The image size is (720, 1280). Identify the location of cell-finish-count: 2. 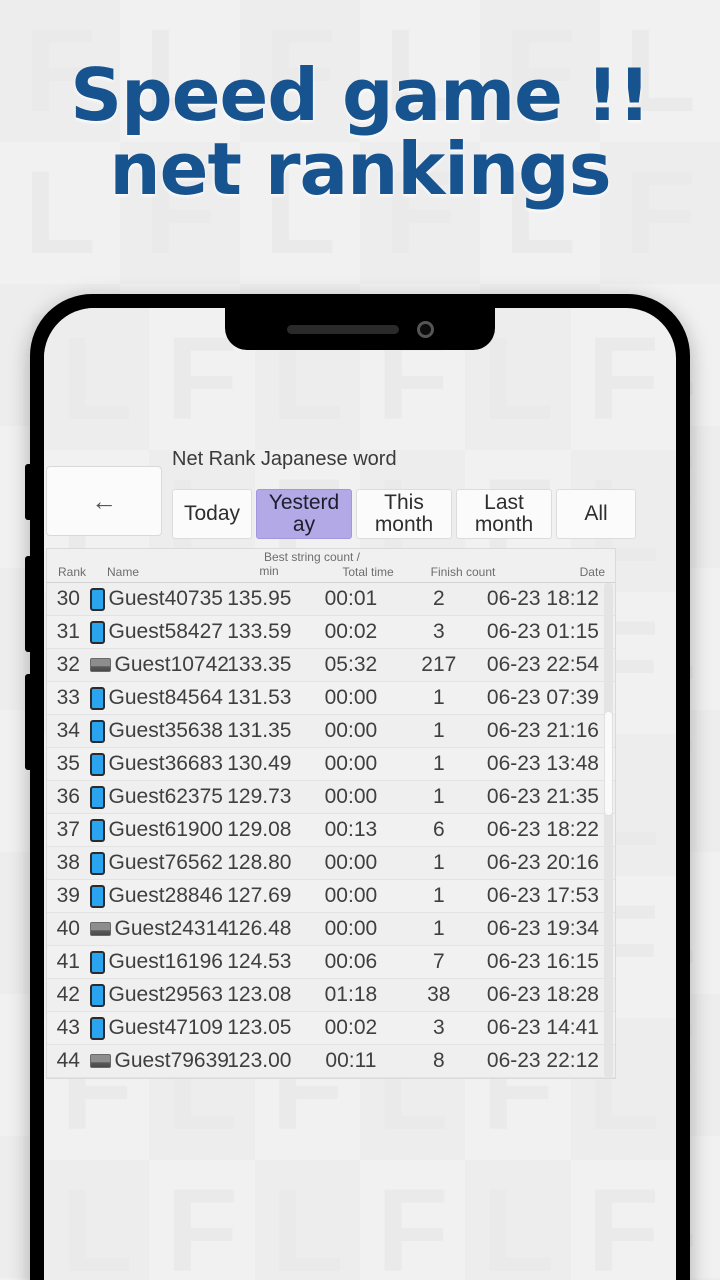
(438, 598).